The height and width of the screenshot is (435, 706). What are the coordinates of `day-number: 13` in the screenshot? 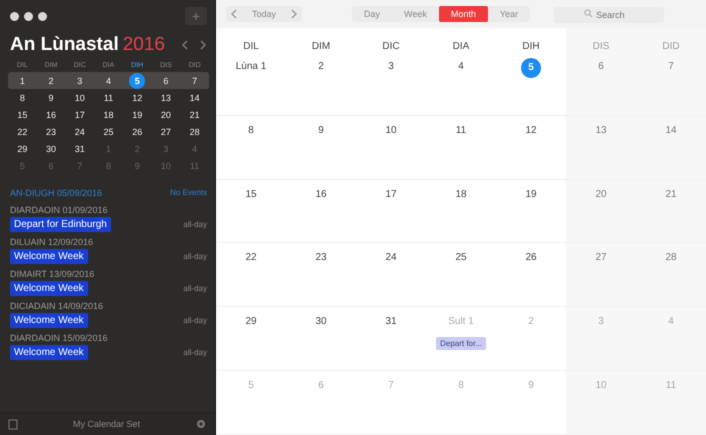 It's located at (166, 98).